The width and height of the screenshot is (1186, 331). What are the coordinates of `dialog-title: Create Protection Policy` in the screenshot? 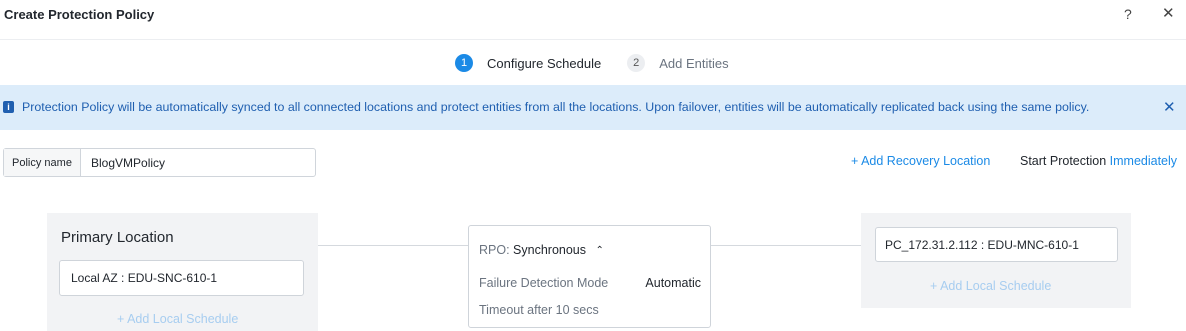 It's located at (79, 14).